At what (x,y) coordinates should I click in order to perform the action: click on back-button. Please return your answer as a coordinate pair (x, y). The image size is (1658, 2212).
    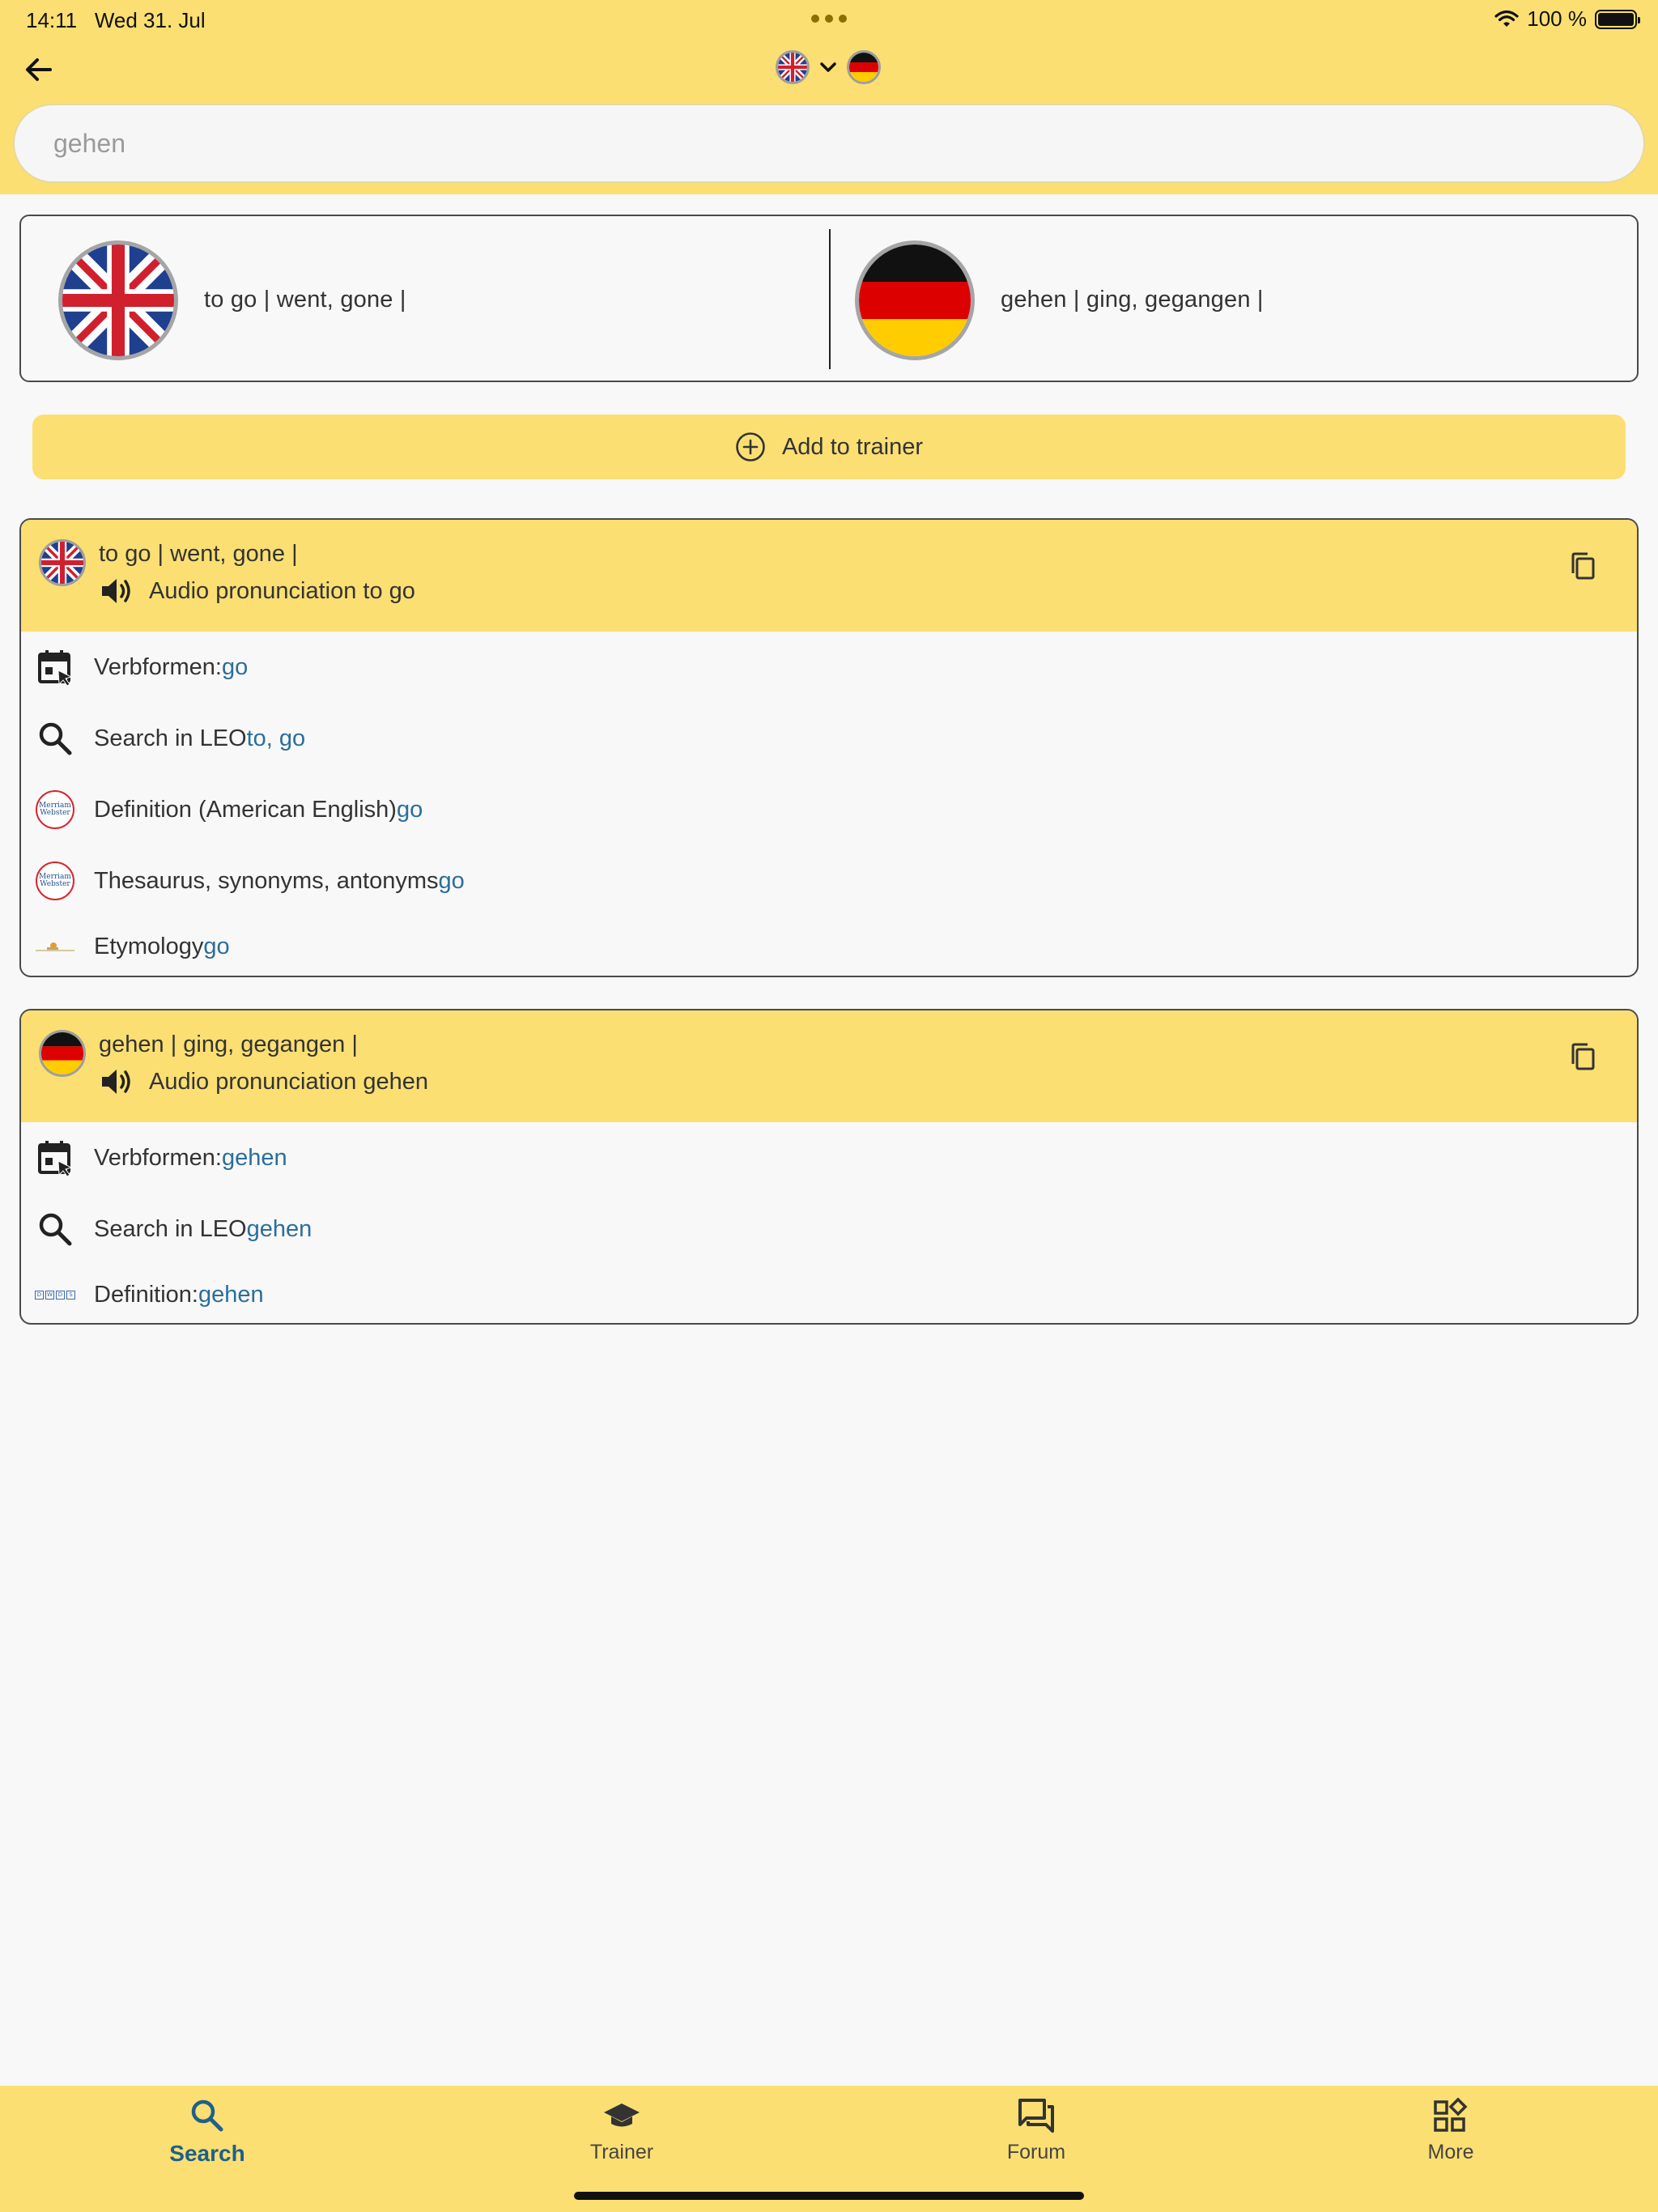
    Looking at the image, I should click on (38, 70).